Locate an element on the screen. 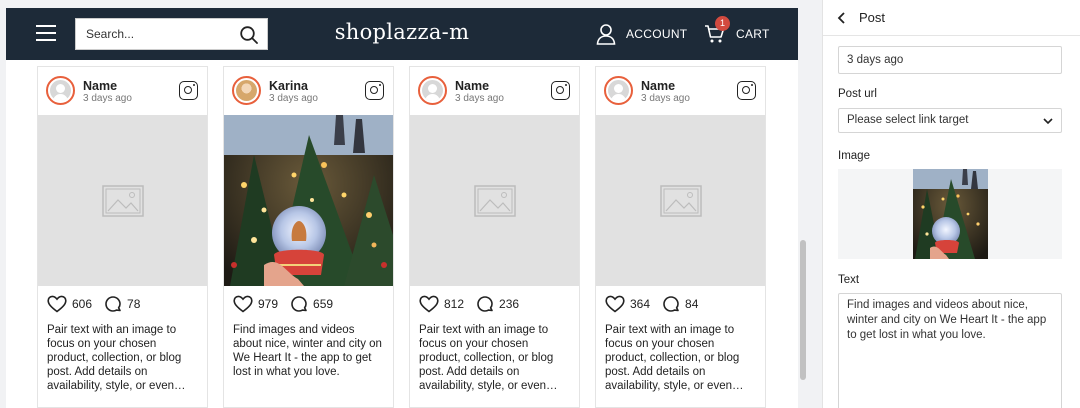 The height and width of the screenshot is (408, 1080). like-count: 364 is located at coordinates (640, 304).